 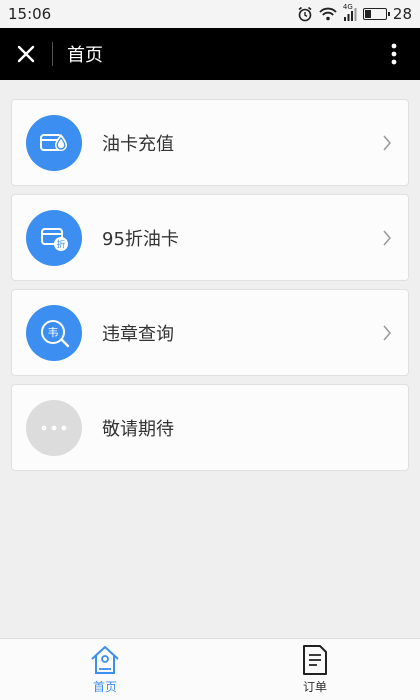 I want to click on status-bar: 15:06 4G 28, so click(x=210, y=14).